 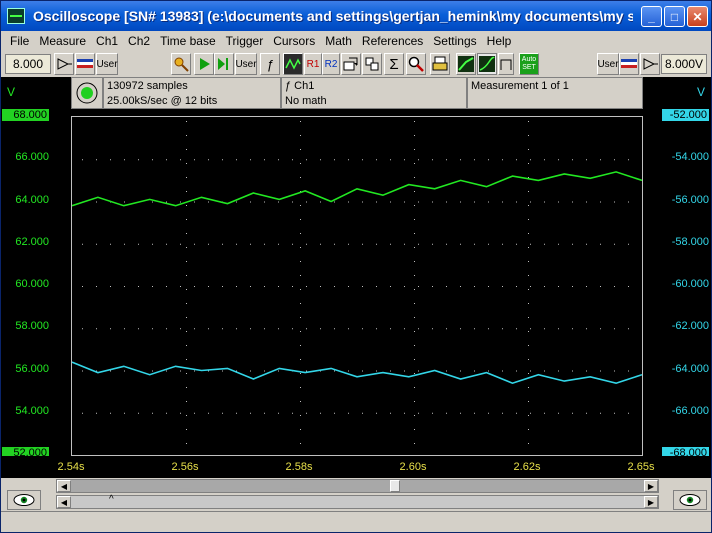 I want to click on menu-trigger: Trigger, so click(x=245, y=41).